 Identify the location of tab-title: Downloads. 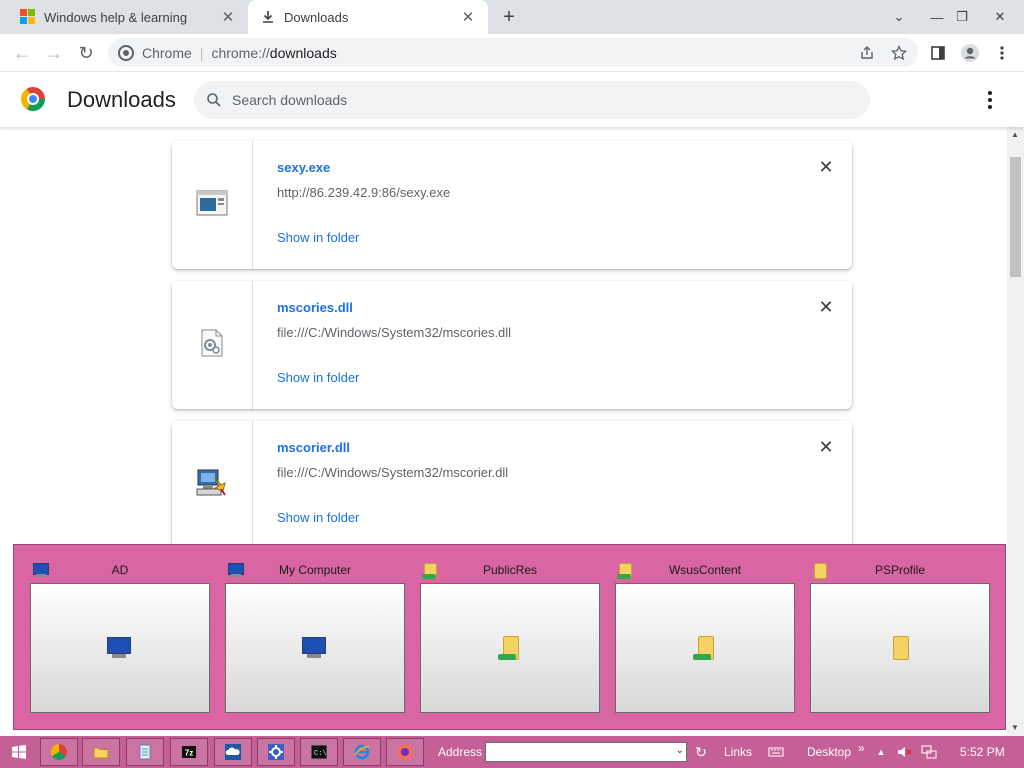
(316, 17).